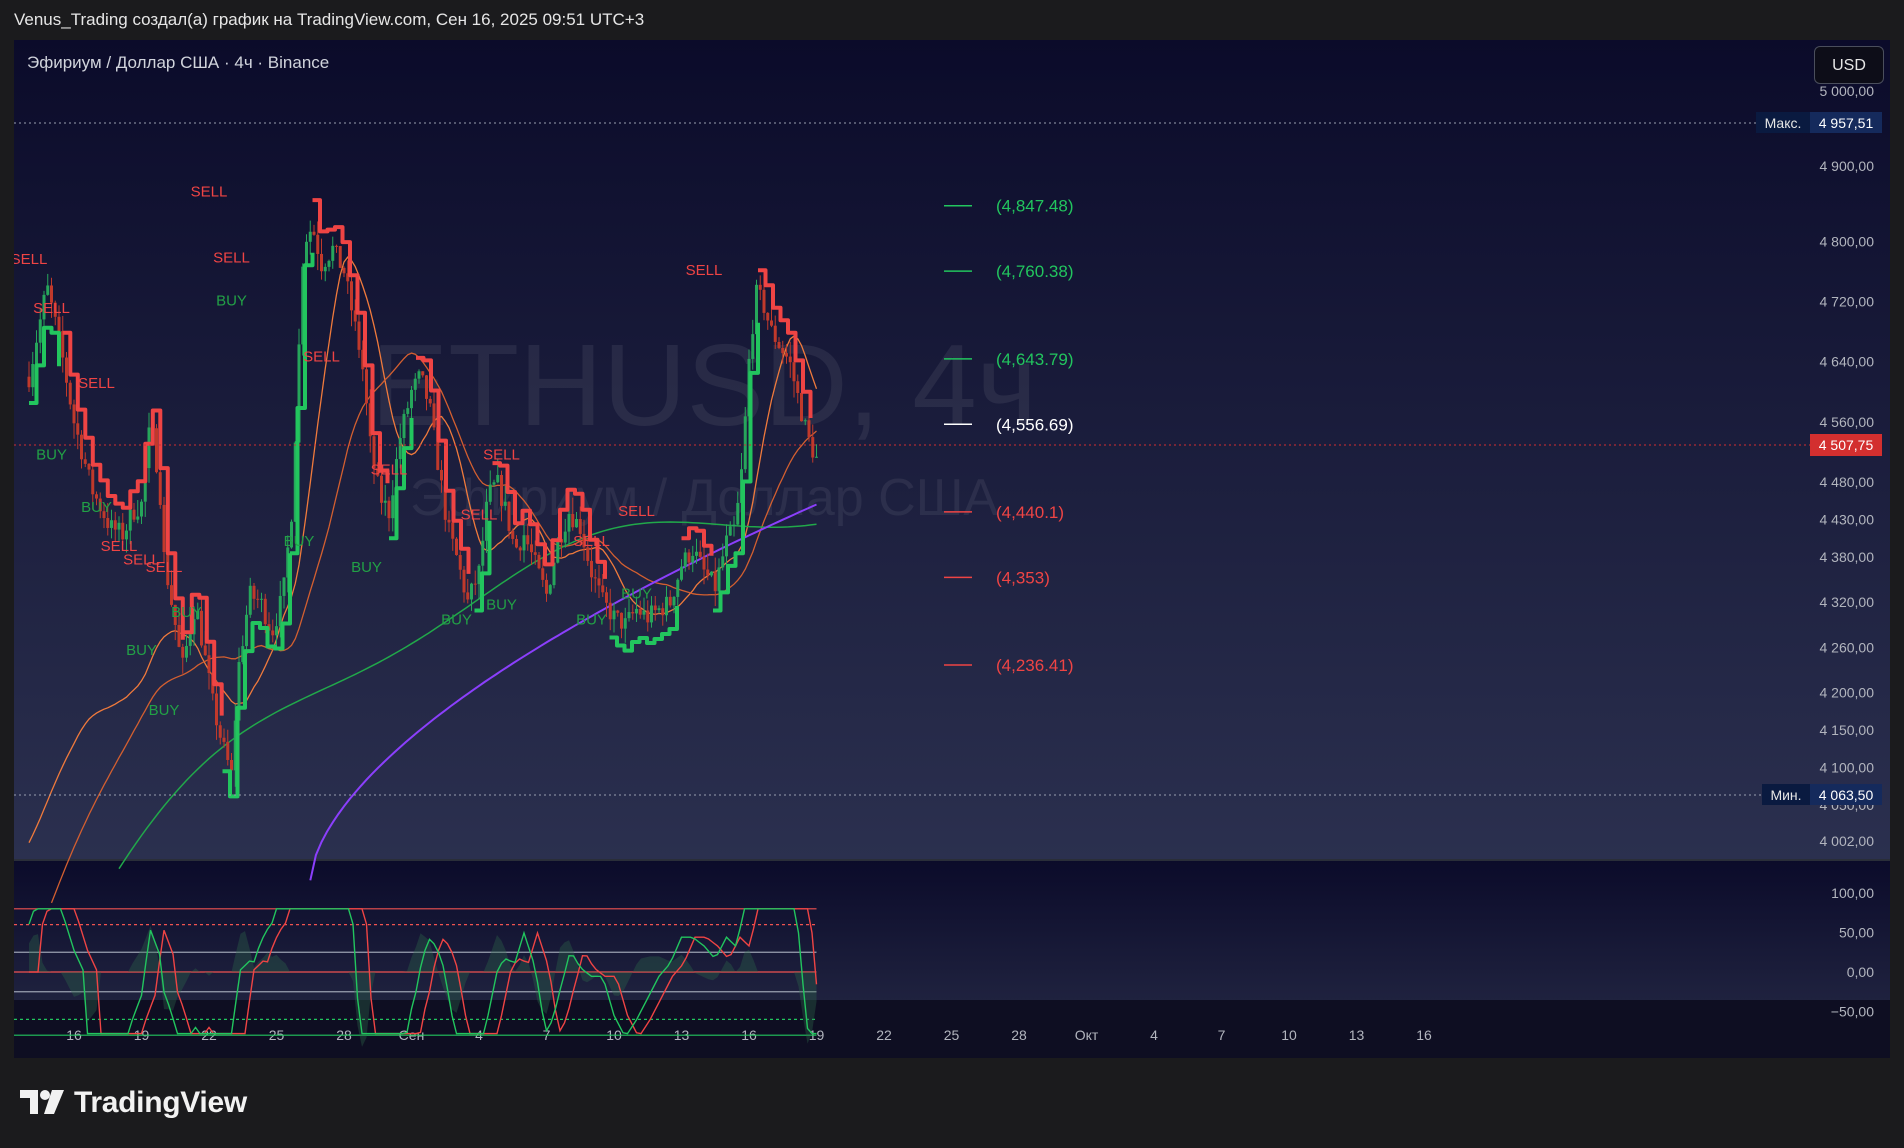 This screenshot has height=1148, width=1904. I want to click on oscillator-y-axis-label: 50,00, so click(1856, 933).